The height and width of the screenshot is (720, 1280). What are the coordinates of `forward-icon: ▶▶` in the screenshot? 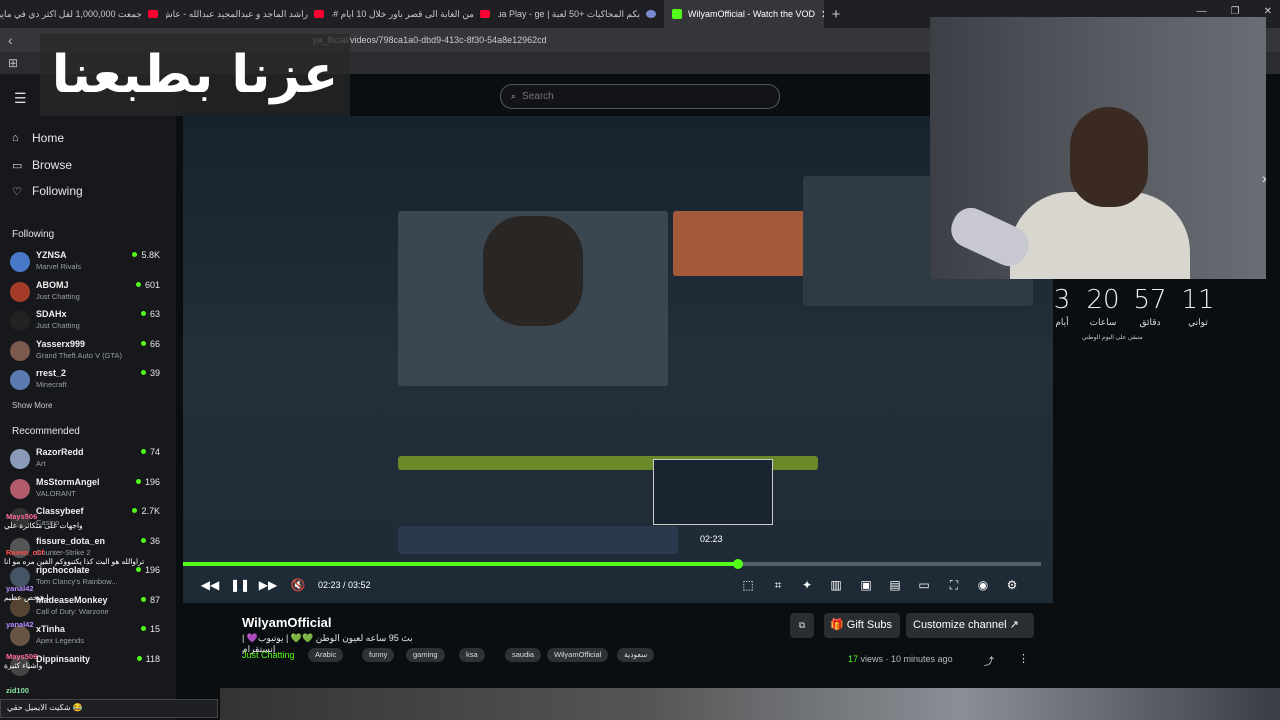 It's located at (268, 585).